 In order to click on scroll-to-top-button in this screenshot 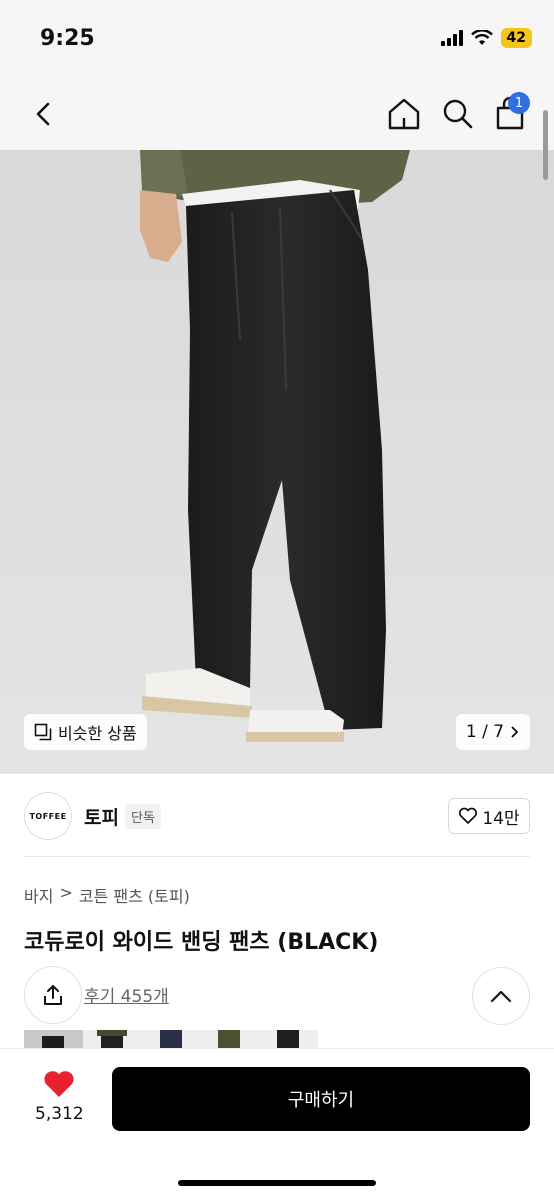, I will do `click(501, 996)`.